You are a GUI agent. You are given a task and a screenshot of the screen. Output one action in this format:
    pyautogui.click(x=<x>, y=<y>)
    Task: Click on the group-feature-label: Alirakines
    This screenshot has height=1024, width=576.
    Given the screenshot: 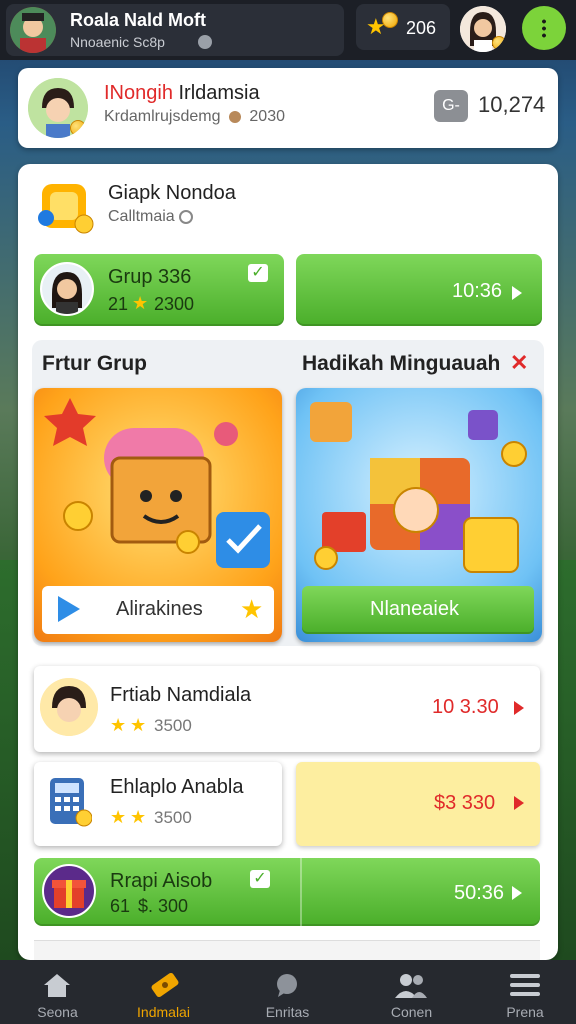 What is the action you would take?
    pyautogui.click(x=159, y=609)
    